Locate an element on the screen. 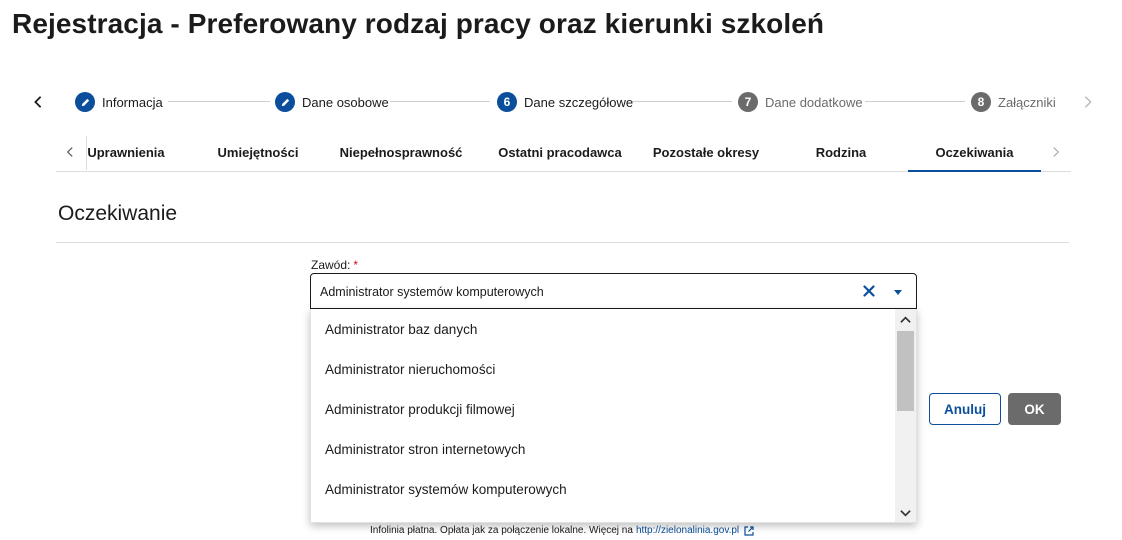 This screenshot has height=540, width=1122. step-zalaczniki: 8 Załączniki is located at coordinates (1013, 102).